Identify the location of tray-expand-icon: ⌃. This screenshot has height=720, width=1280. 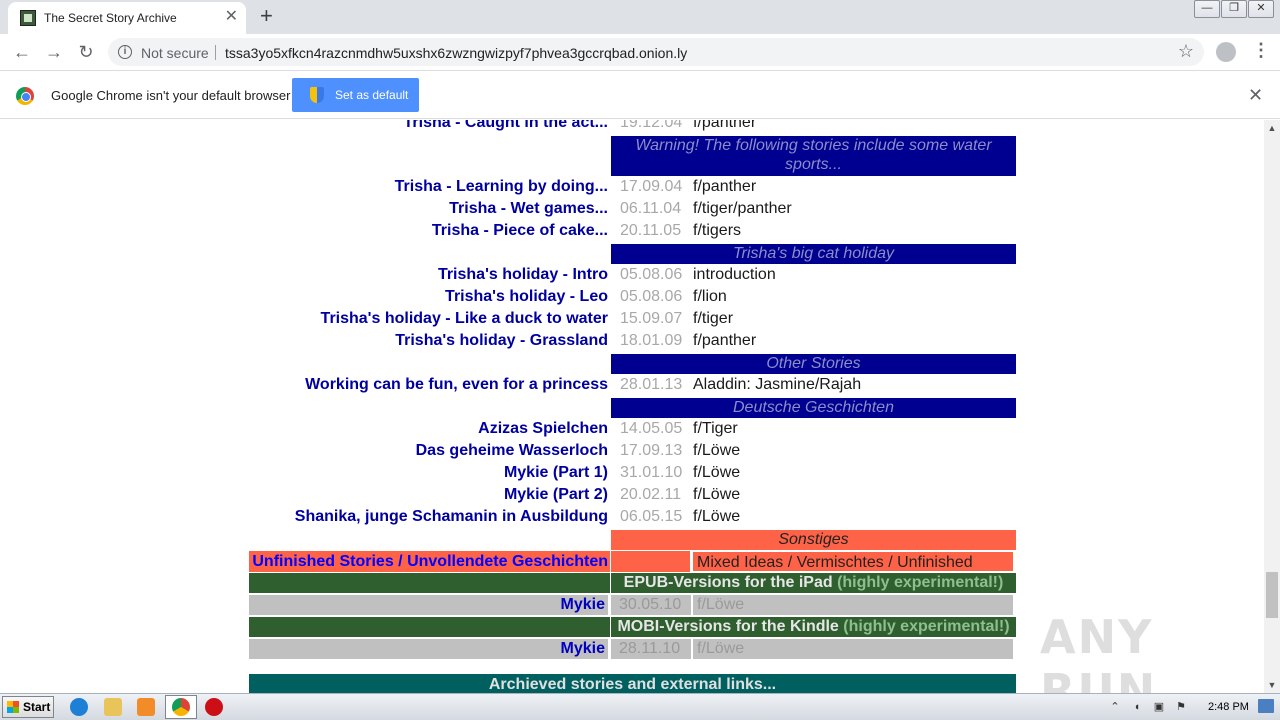
(1115, 707).